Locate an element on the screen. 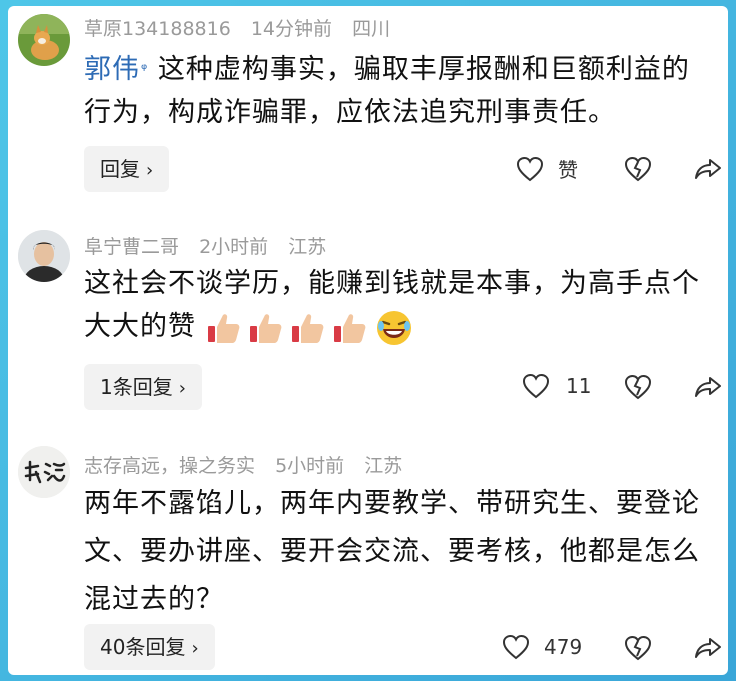  timestamp: 5小时前 is located at coordinates (310, 466).